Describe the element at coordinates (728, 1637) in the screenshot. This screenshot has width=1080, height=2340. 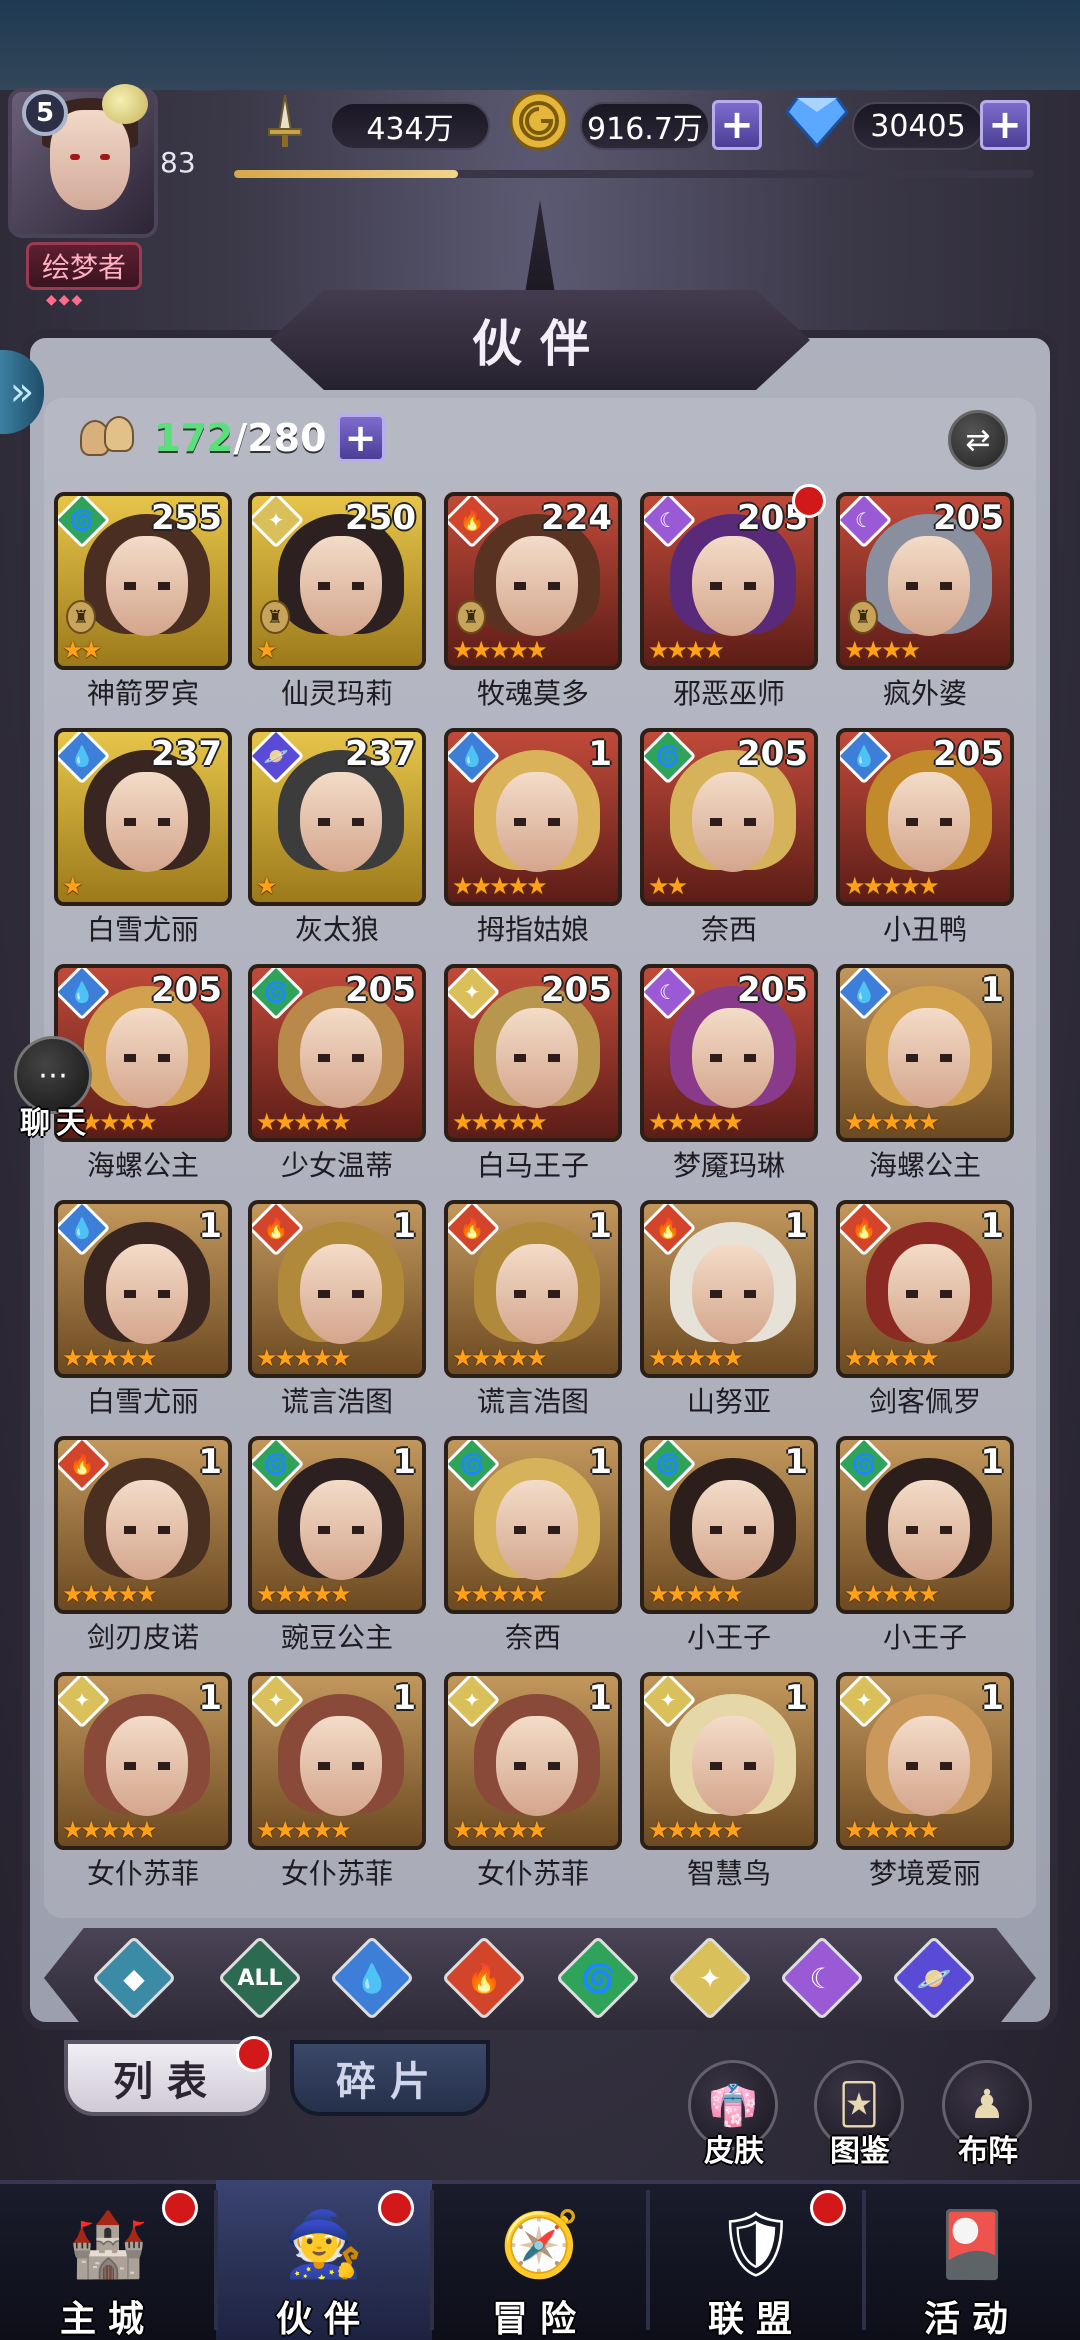
I see `hero-name: 小王子` at that location.